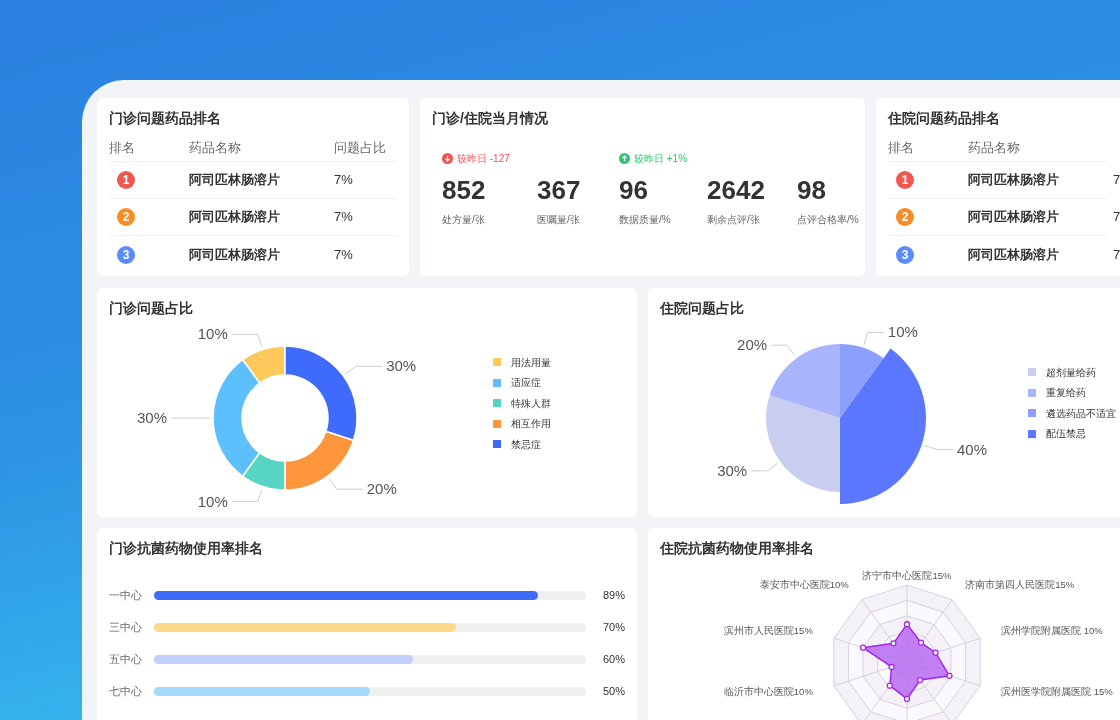 This screenshot has width=1120, height=720. I want to click on stat-value: 96, so click(634, 190).